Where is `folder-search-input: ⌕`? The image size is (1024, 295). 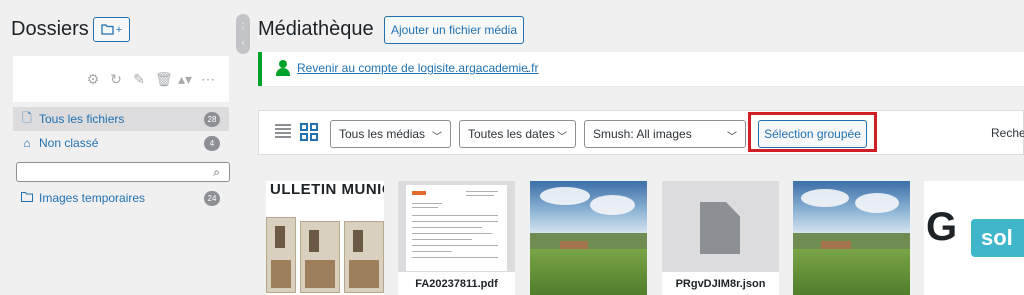 folder-search-input: ⌕ is located at coordinates (123, 172).